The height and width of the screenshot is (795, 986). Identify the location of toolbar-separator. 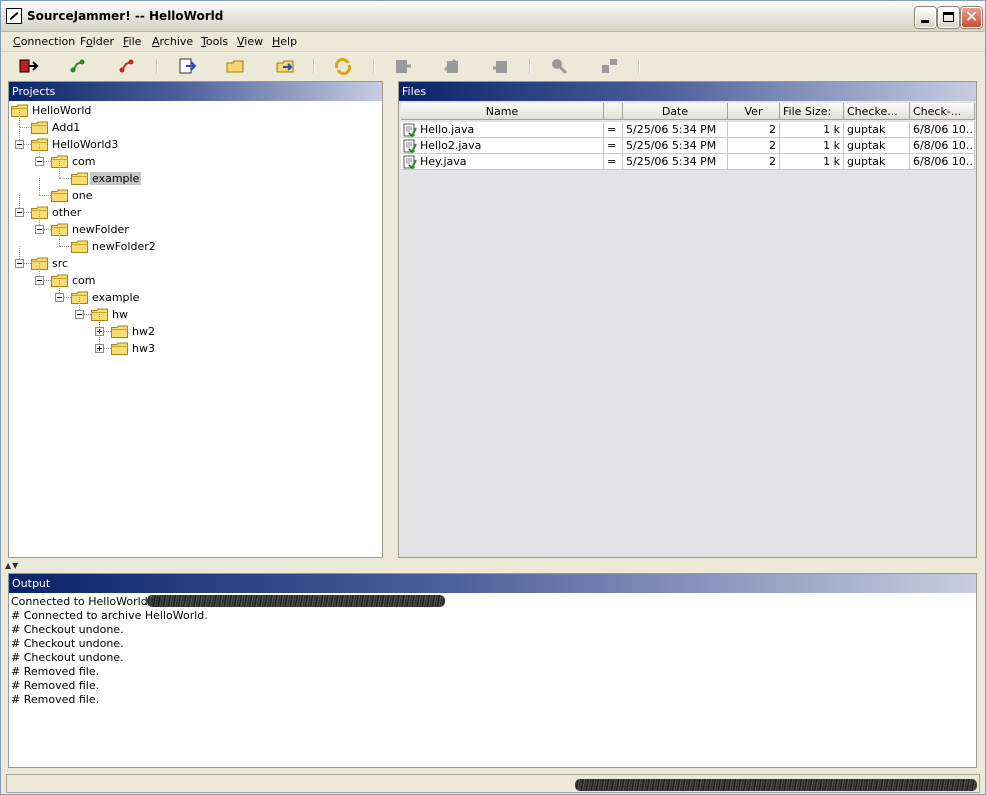
(157, 66).